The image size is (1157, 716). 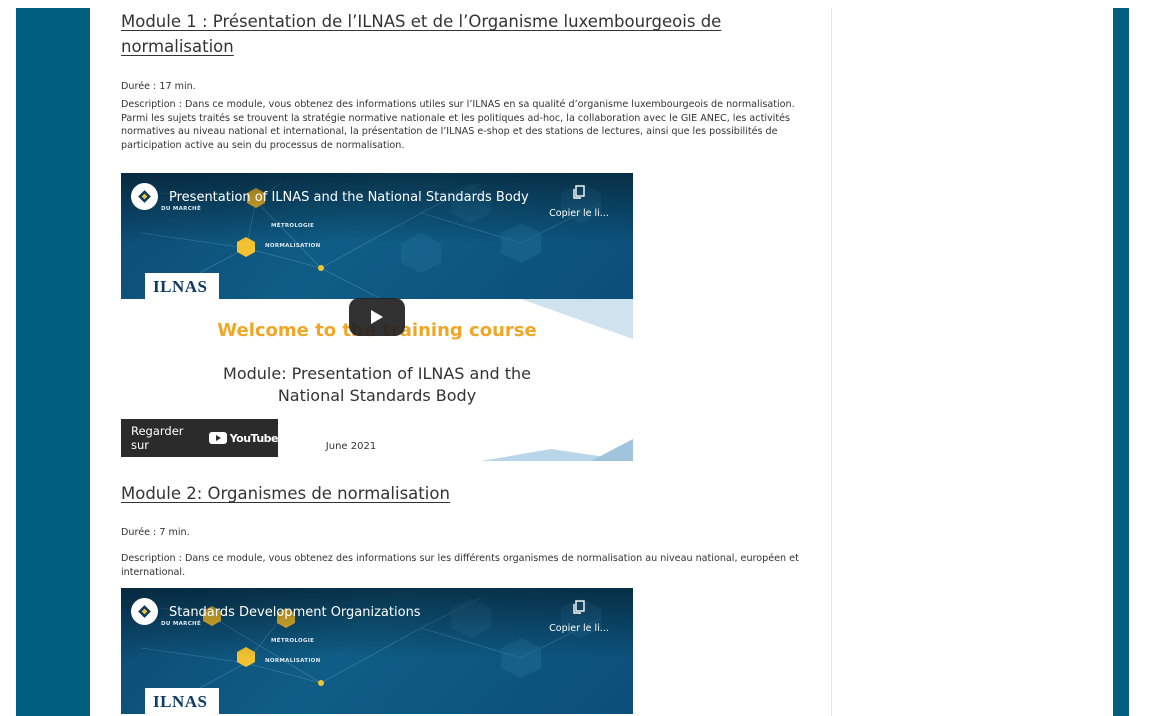 I want to click on watch-label: Regarder sur, so click(x=157, y=438).